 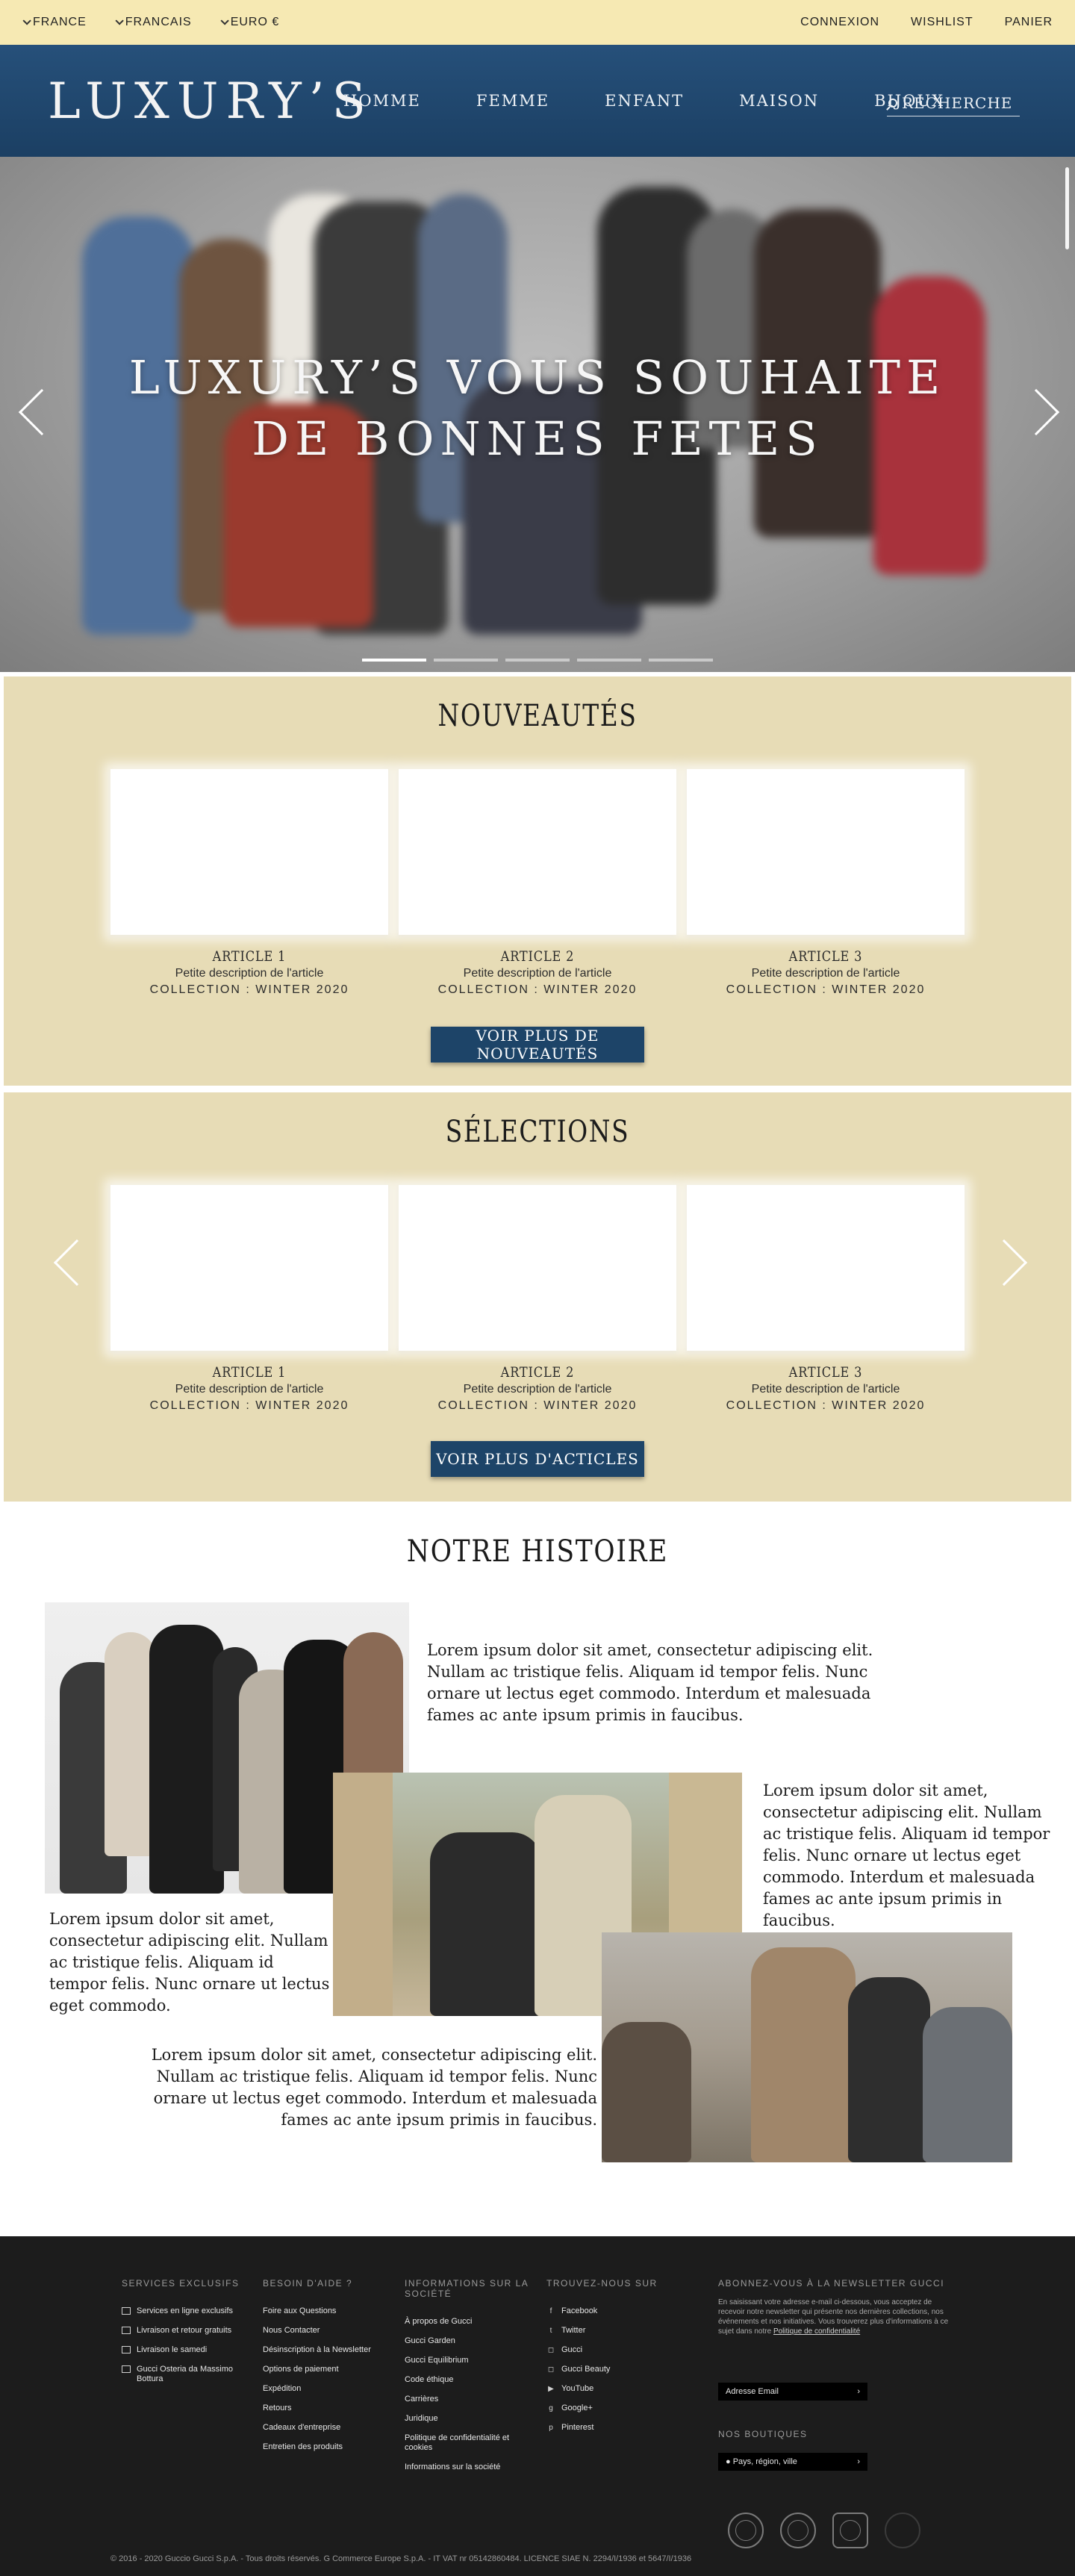 I want to click on service-icon, so click(x=126, y=2311).